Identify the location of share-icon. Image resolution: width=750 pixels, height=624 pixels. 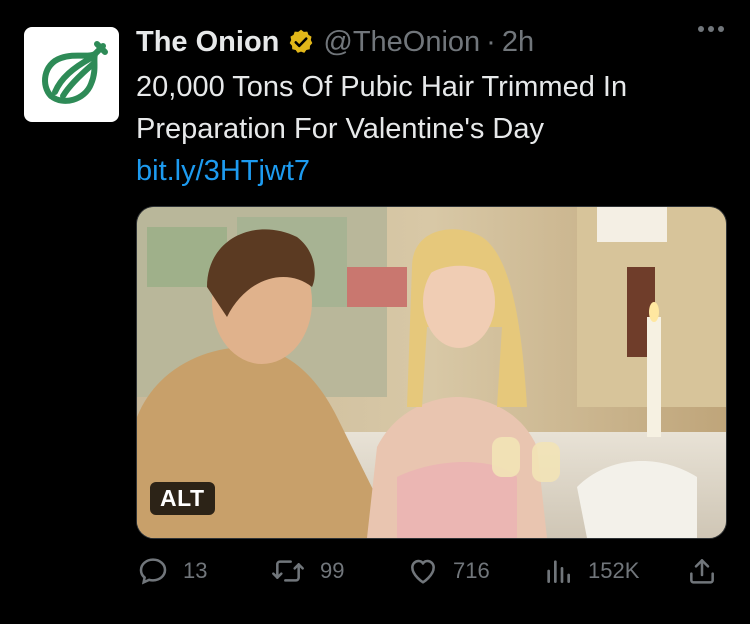
(702, 571).